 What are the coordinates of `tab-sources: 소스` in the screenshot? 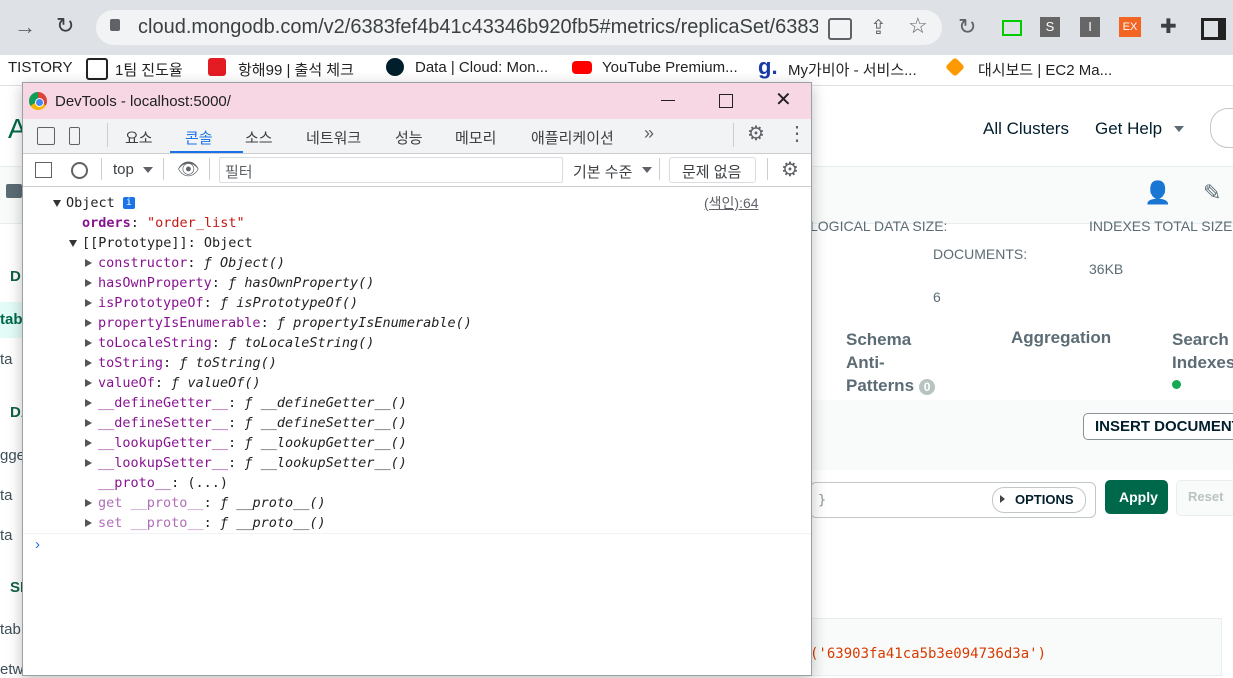 It's located at (259, 137).